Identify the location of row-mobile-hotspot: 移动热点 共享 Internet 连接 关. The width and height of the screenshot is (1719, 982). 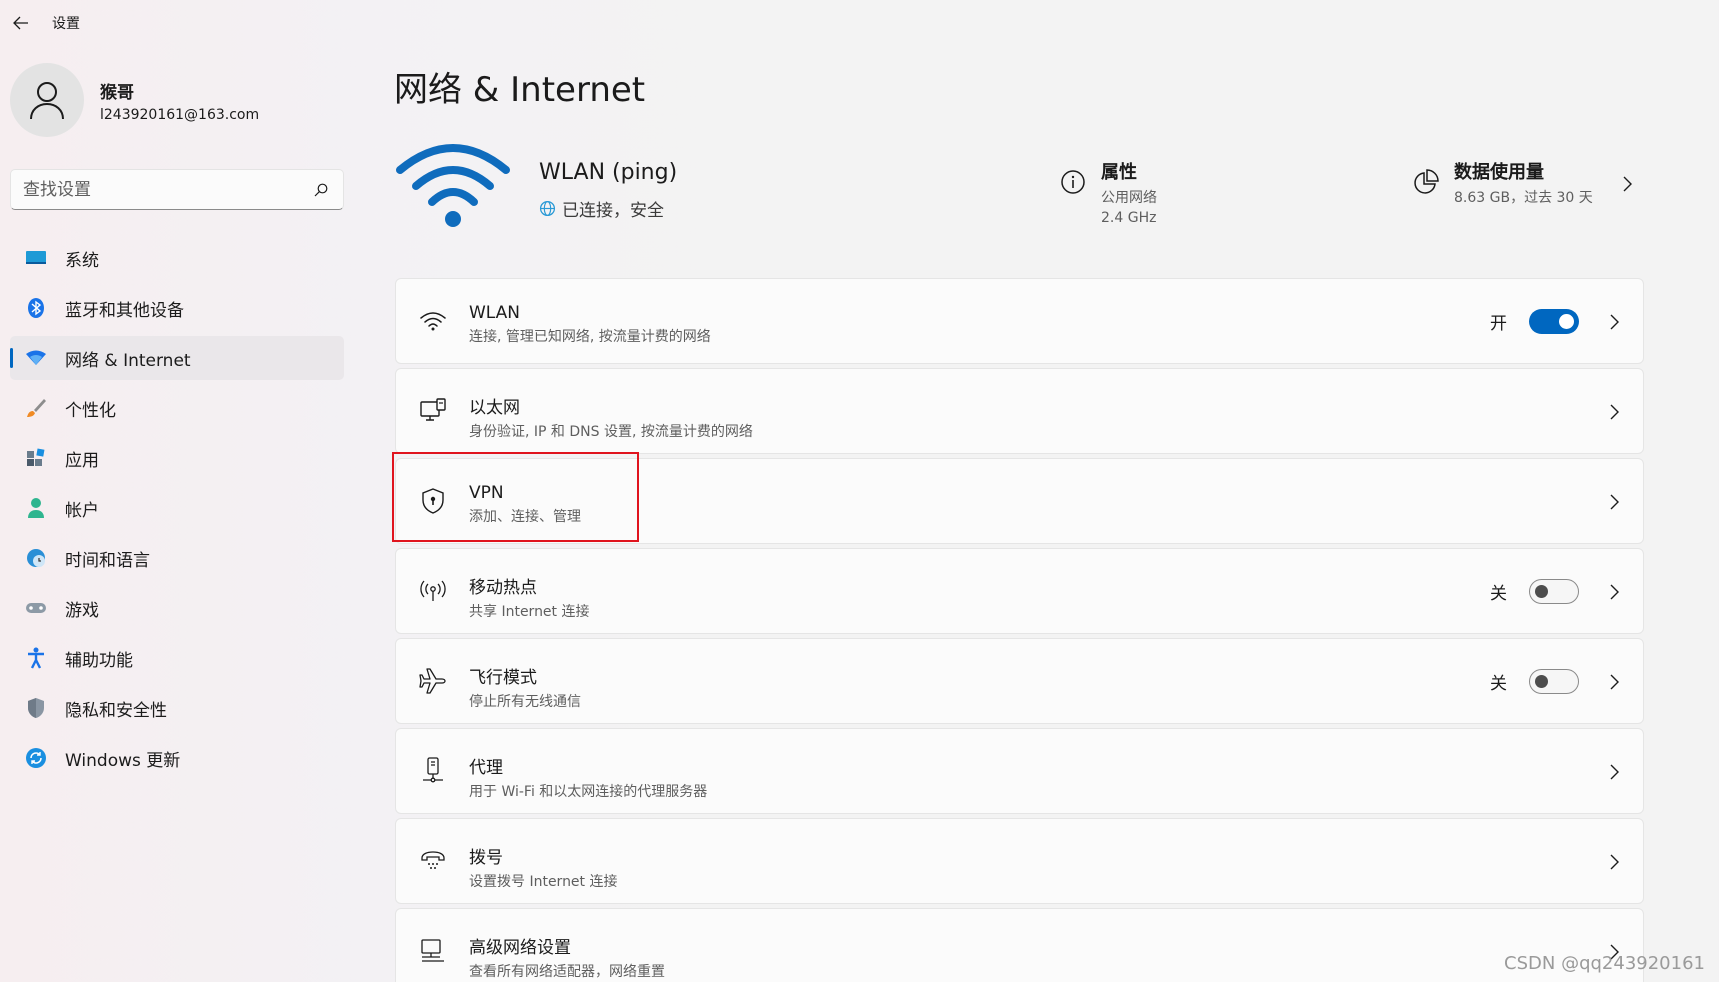
(1019, 591).